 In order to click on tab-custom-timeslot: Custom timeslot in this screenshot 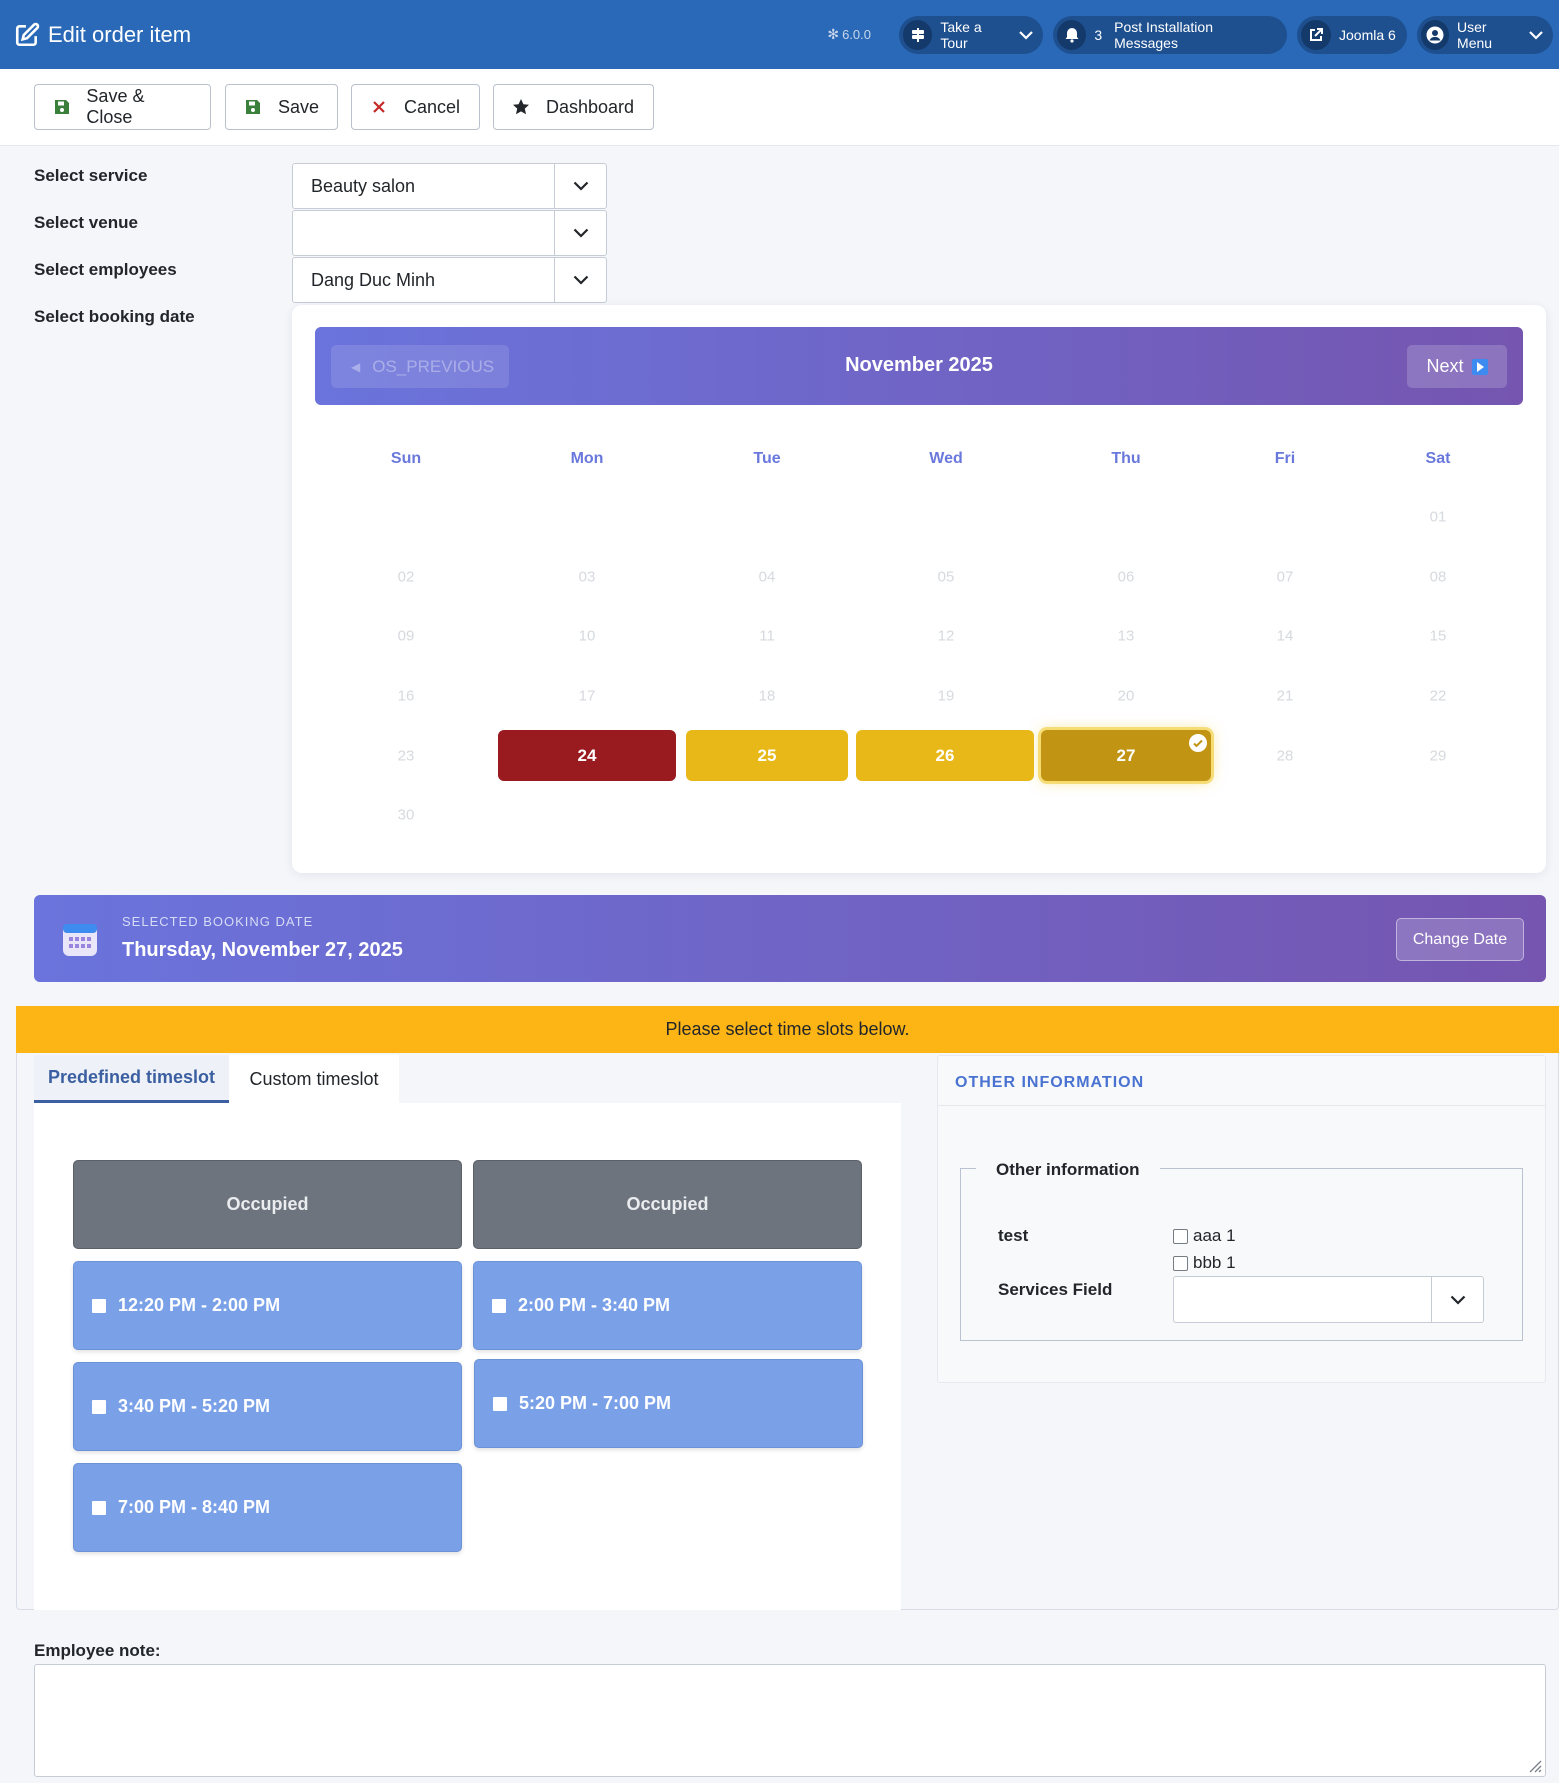, I will do `click(314, 1079)`.